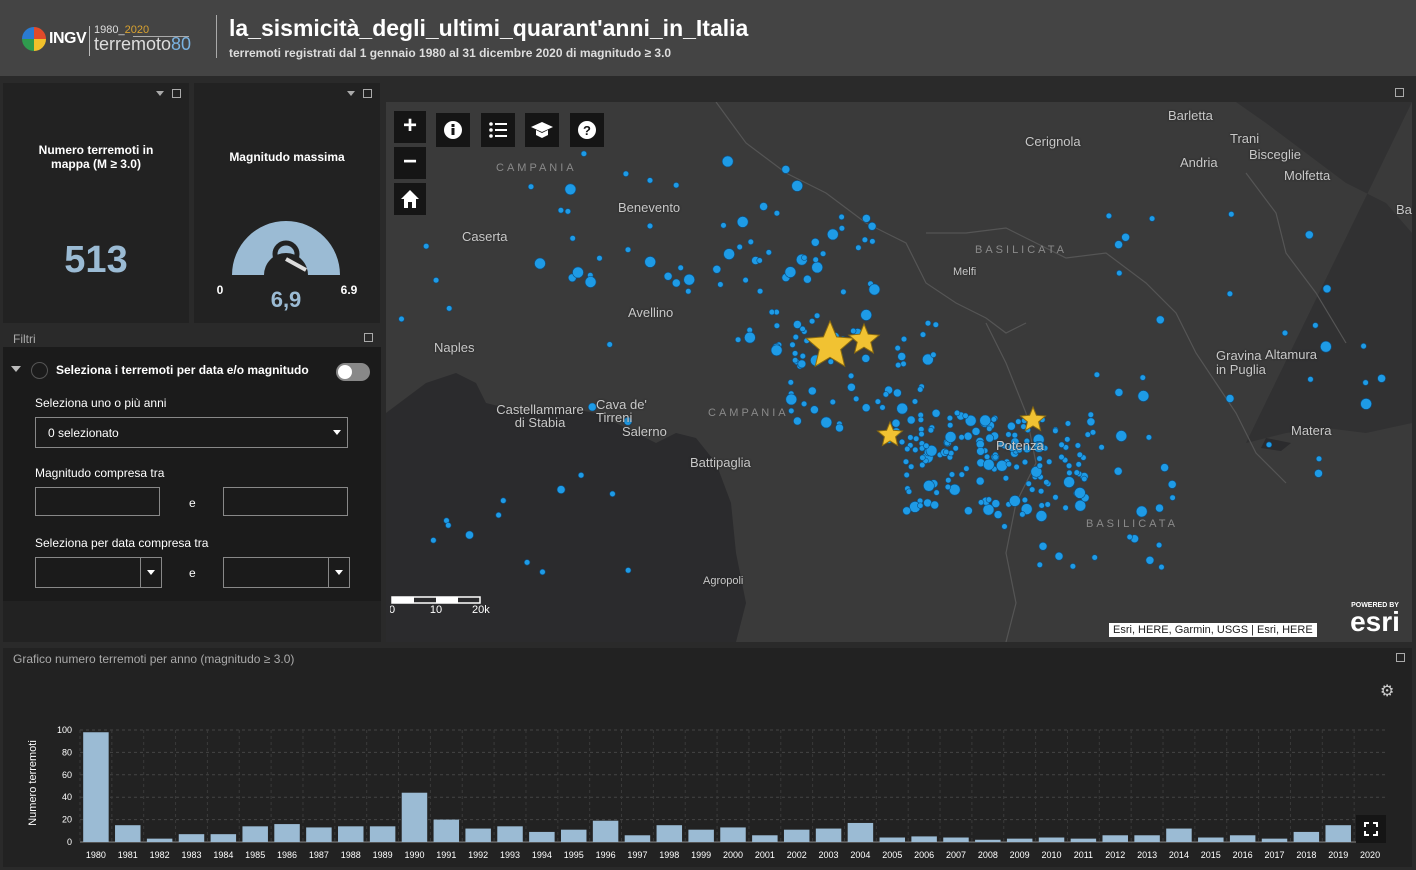 Image resolution: width=1416 pixels, height=870 pixels. I want to click on bar-1998, so click(669, 833).